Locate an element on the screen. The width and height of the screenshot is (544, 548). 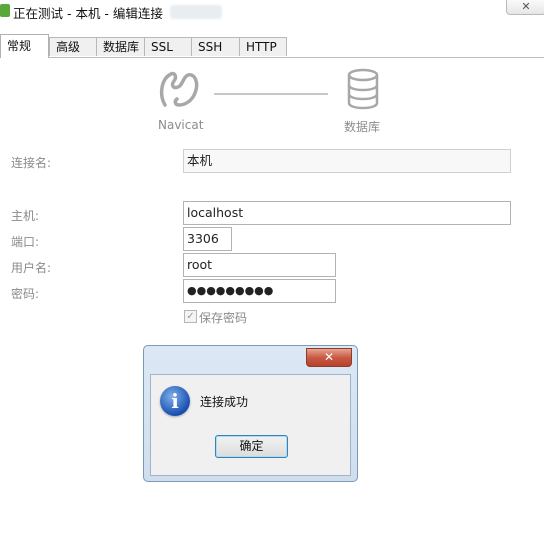
dialog-close-button: ✕ is located at coordinates (329, 357).